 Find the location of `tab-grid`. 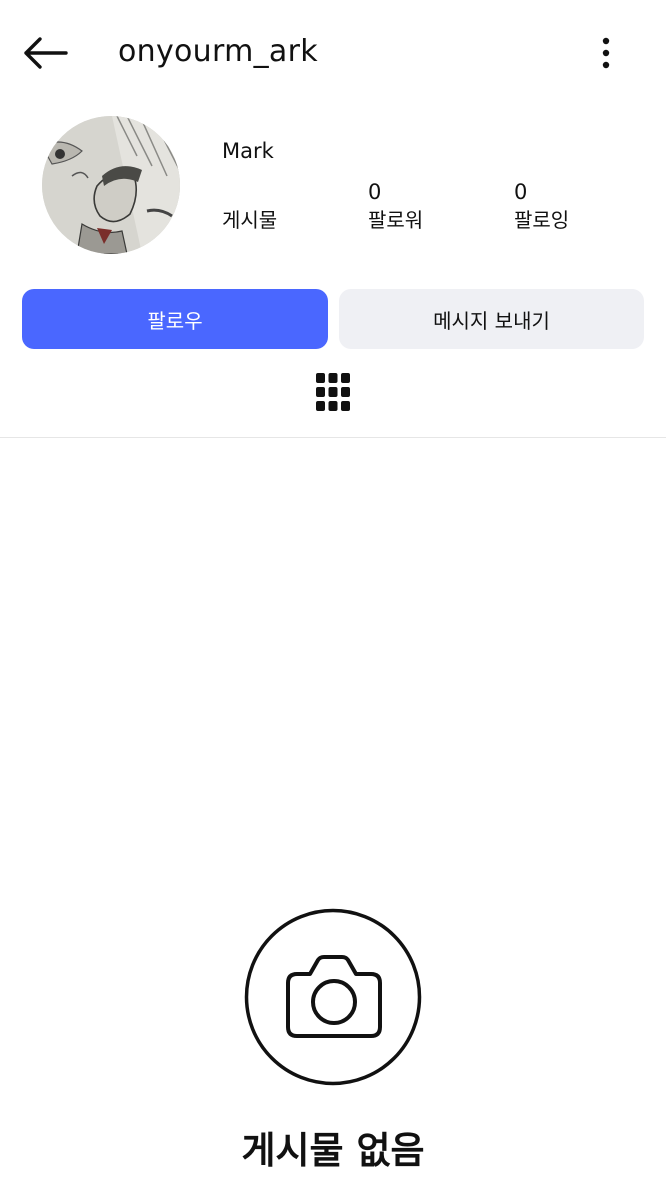

tab-grid is located at coordinates (333, 392).